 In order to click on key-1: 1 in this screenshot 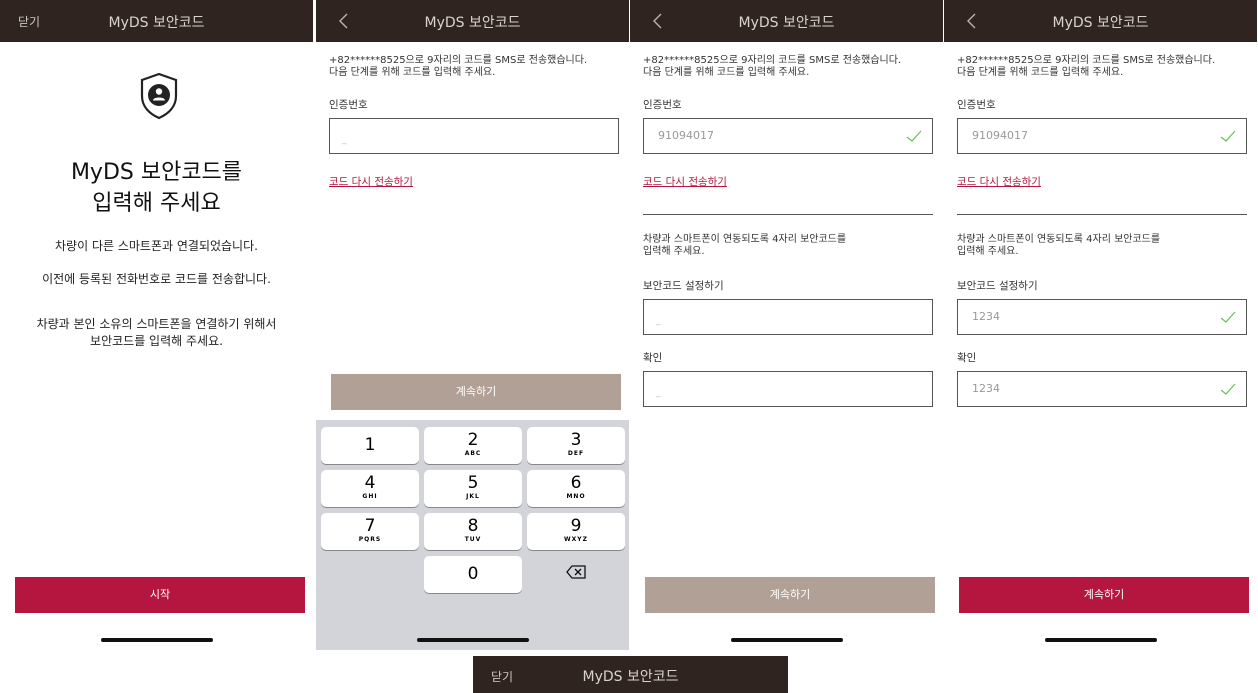, I will do `click(370, 445)`.